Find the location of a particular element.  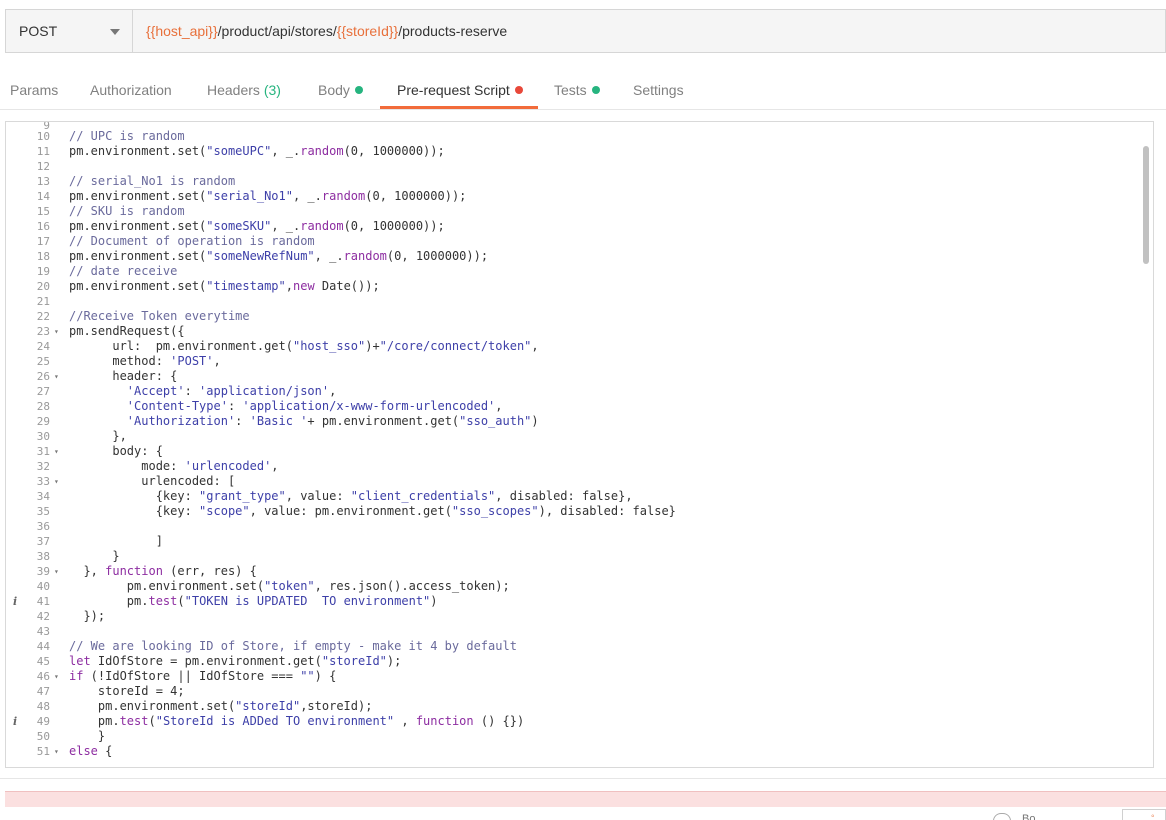

tab-label: Authorization is located at coordinates (131, 90).